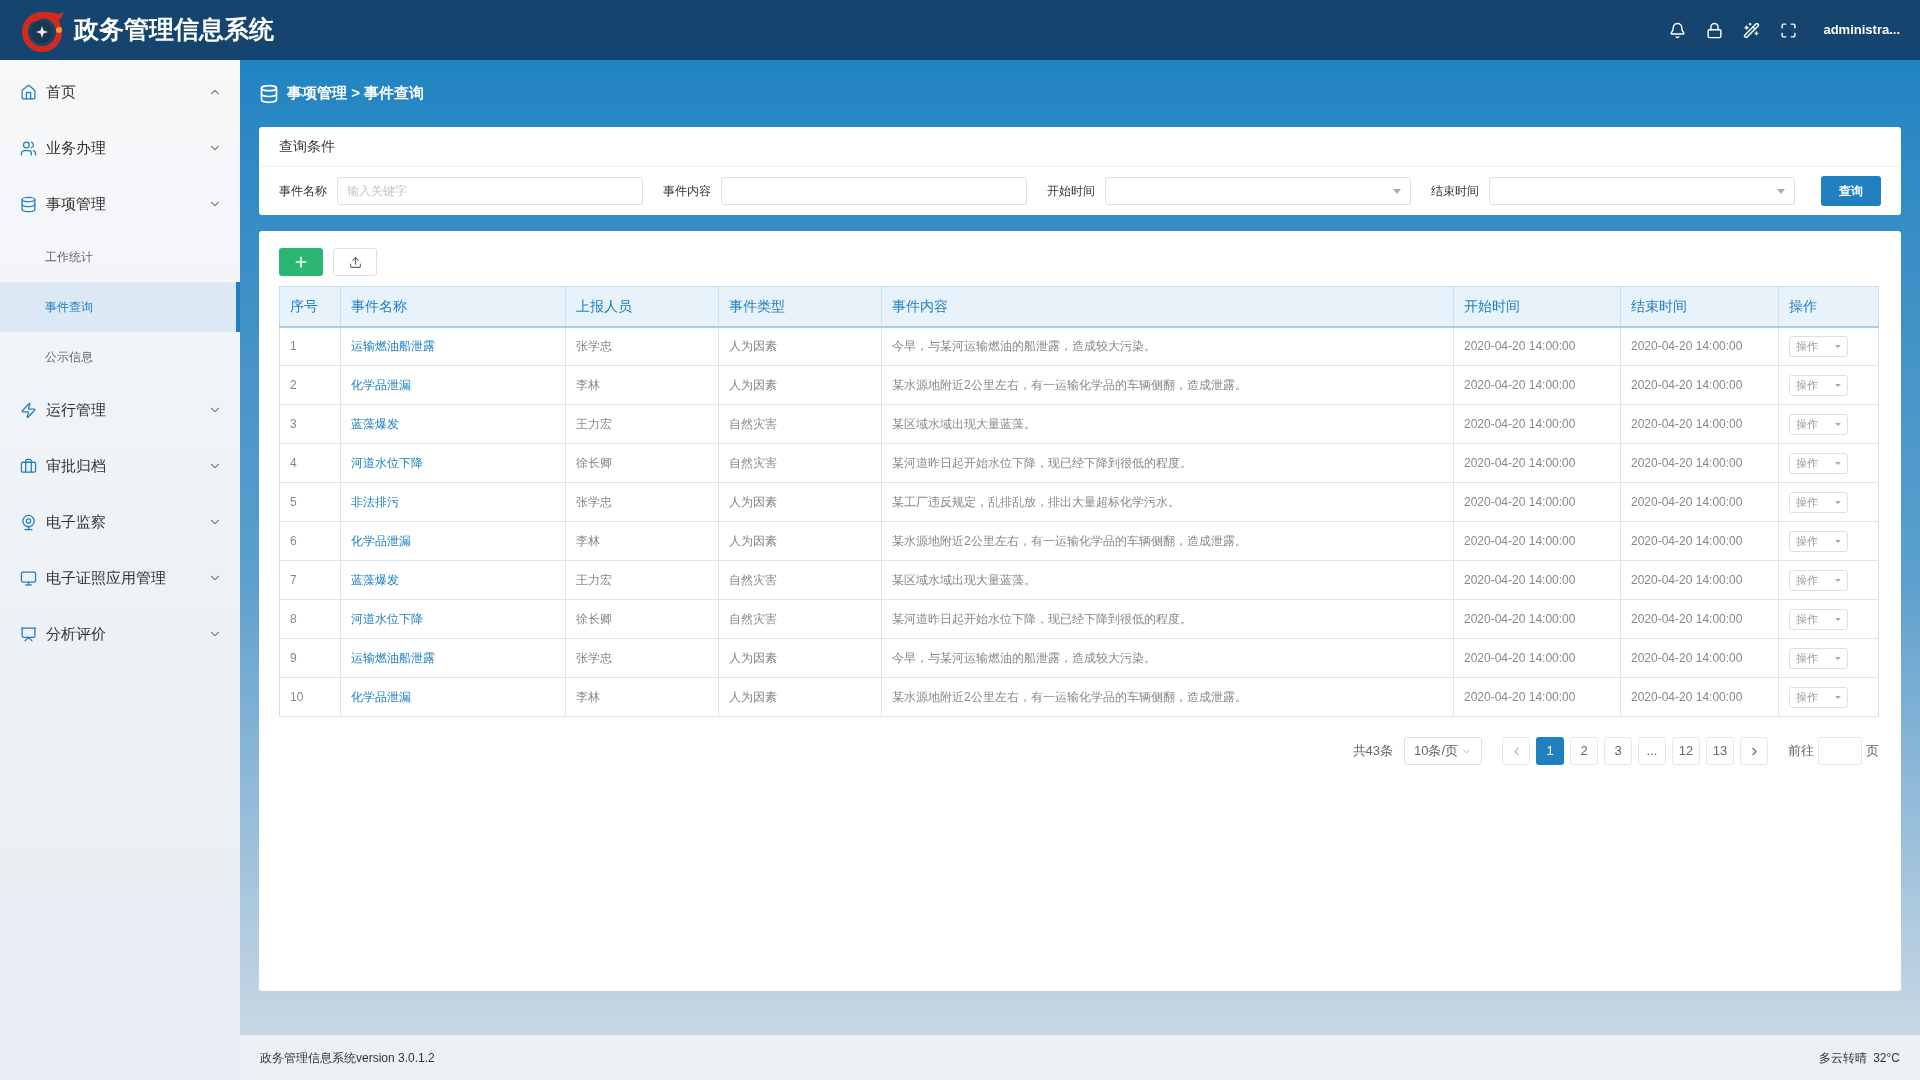 This screenshot has width=1920, height=1080. Describe the element at coordinates (1752, 30) in the screenshot. I see `wand-icon` at that location.